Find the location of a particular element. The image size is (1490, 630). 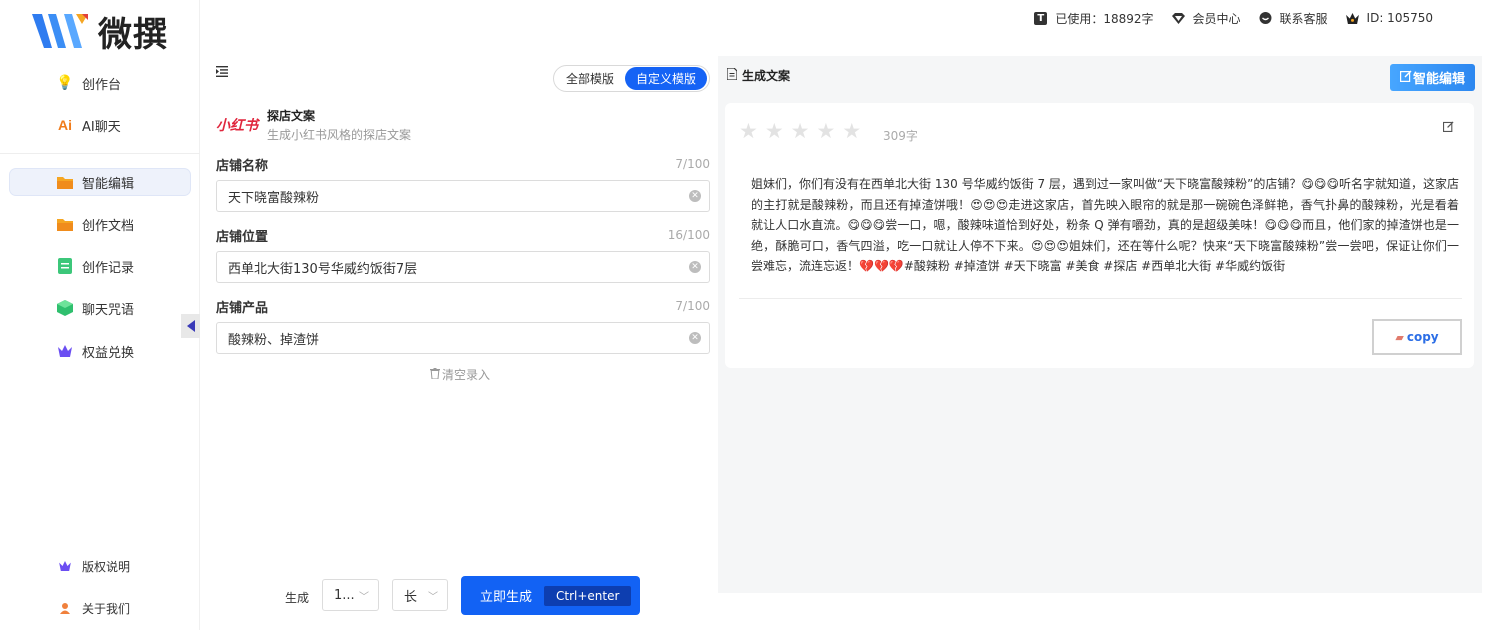

cube-icon is located at coordinates (65, 308).